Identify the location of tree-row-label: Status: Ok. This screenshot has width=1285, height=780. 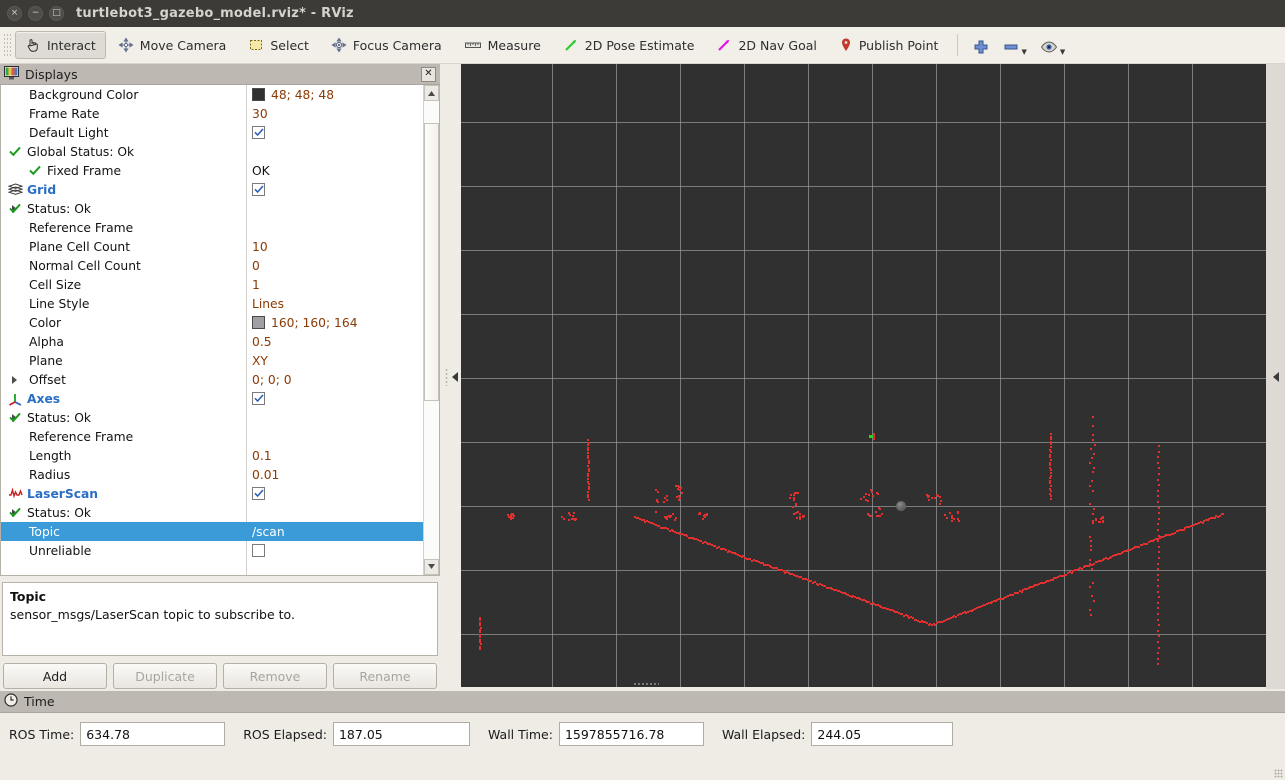
(59, 512).